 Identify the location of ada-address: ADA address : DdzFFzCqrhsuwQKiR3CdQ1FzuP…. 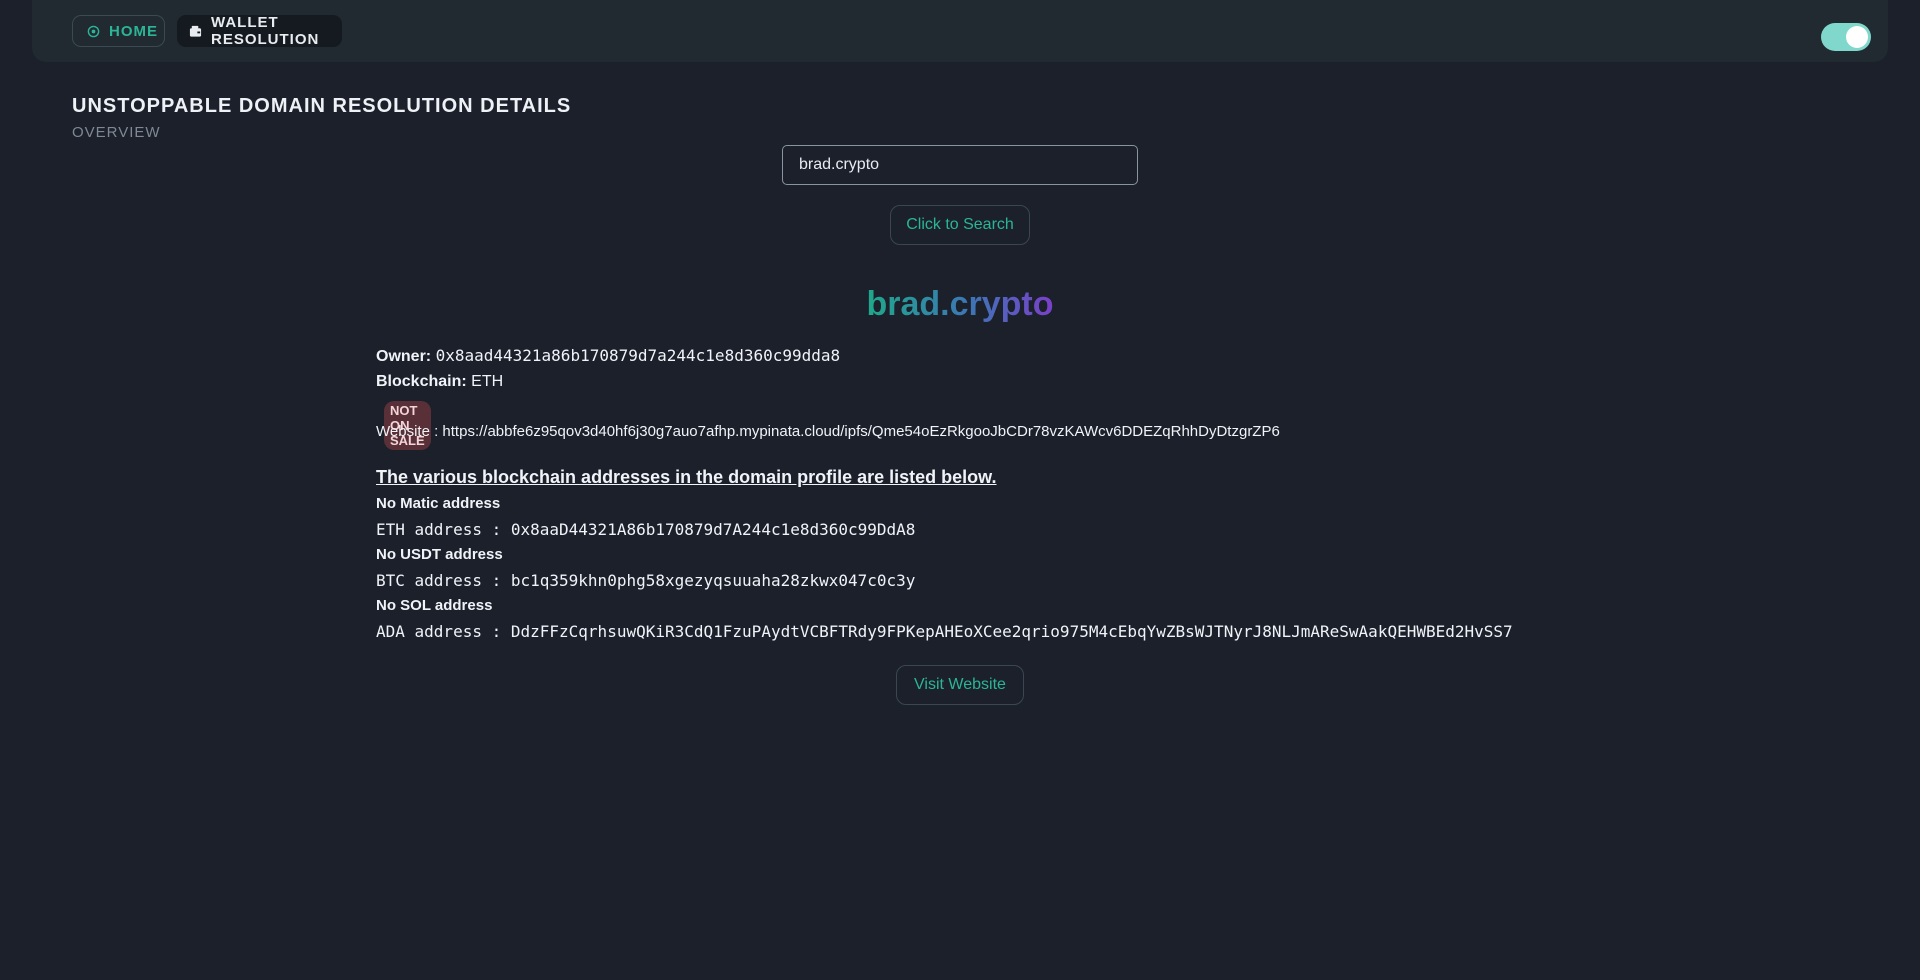
(944, 631).